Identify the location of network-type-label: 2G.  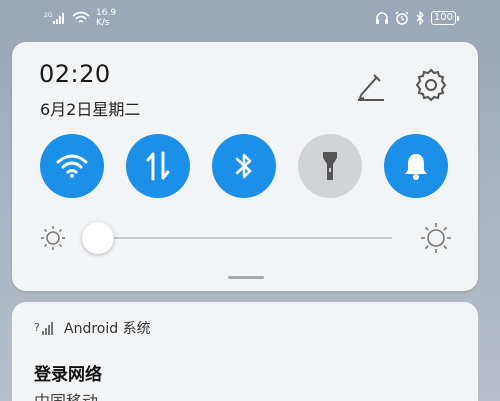
(48, 15).